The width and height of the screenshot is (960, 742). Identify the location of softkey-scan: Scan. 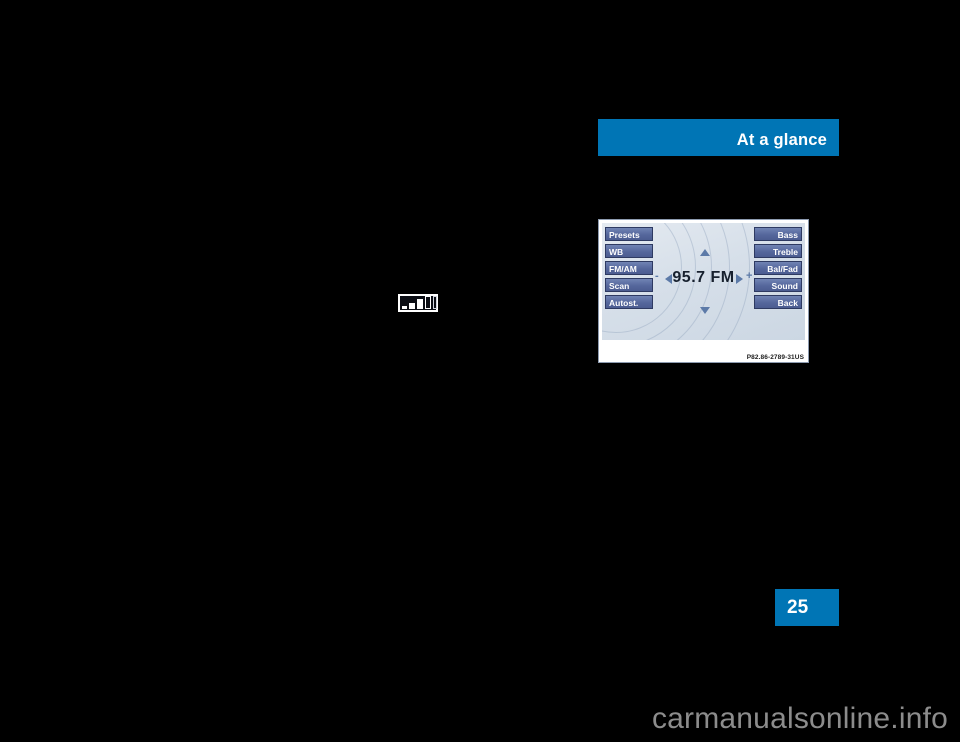
(629, 285).